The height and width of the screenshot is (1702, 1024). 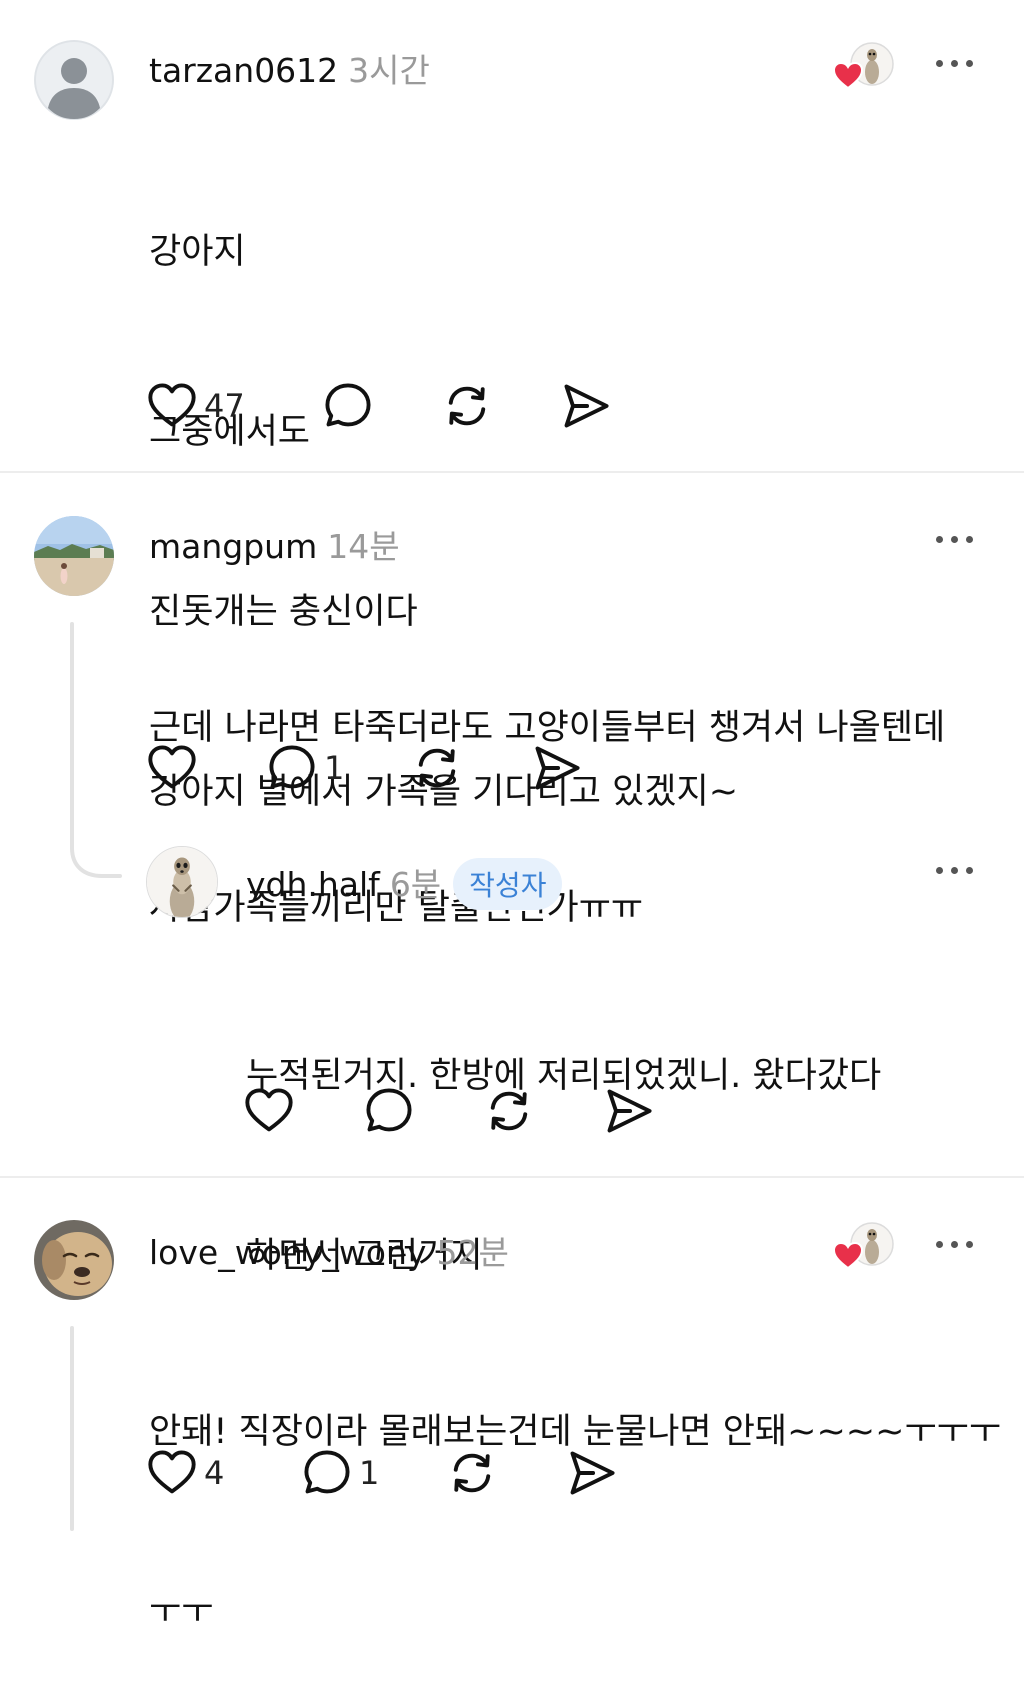 I want to click on action-bar, so click(x=453, y=1111).